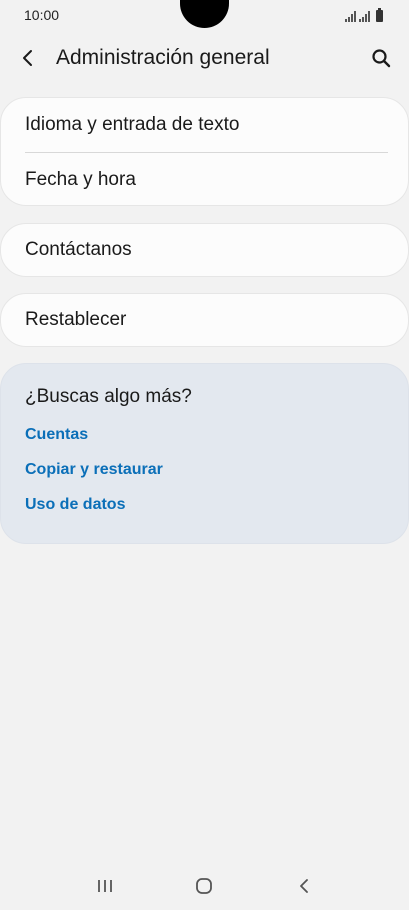 The height and width of the screenshot is (910, 409). Describe the element at coordinates (204, 125) in the screenshot. I see `menu-item-language-input: Idioma y entrada de texto` at that location.